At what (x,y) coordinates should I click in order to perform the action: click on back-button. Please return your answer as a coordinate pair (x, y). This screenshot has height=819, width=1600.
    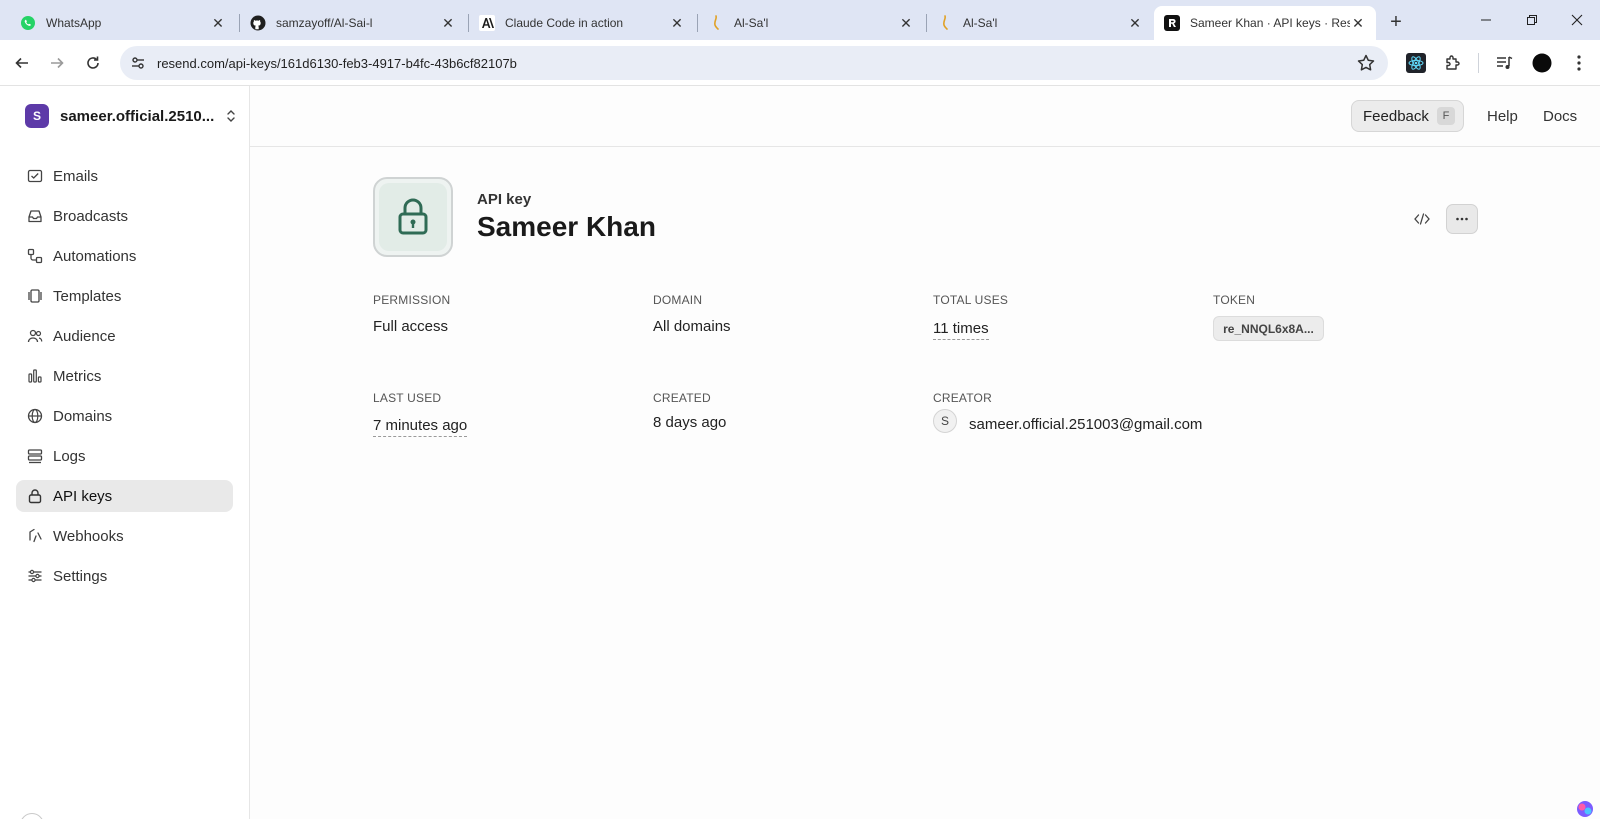
    Looking at the image, I should click on (22, 63).